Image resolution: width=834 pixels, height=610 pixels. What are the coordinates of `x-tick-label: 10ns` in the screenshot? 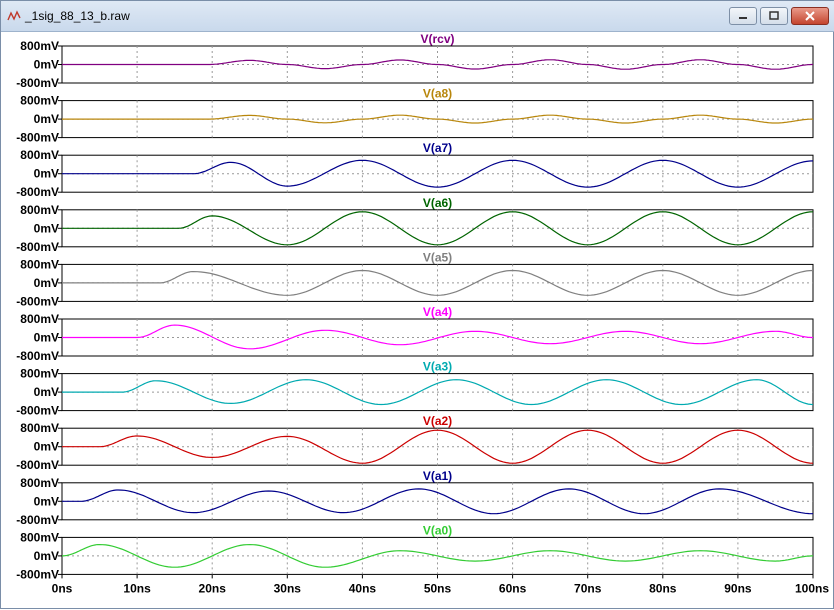 It's located at (137, 588).